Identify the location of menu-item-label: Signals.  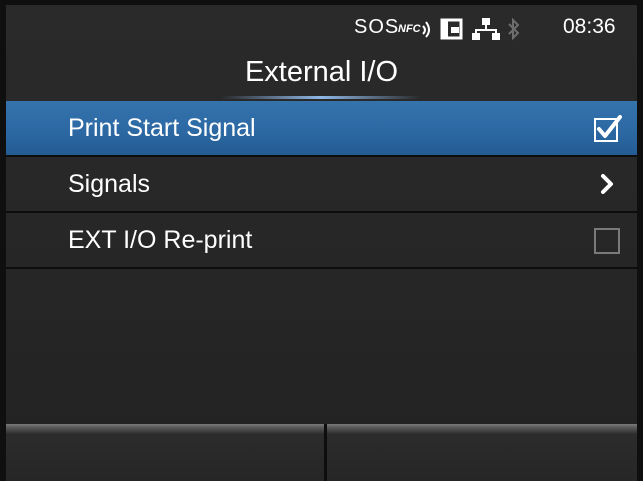
(109, 184).